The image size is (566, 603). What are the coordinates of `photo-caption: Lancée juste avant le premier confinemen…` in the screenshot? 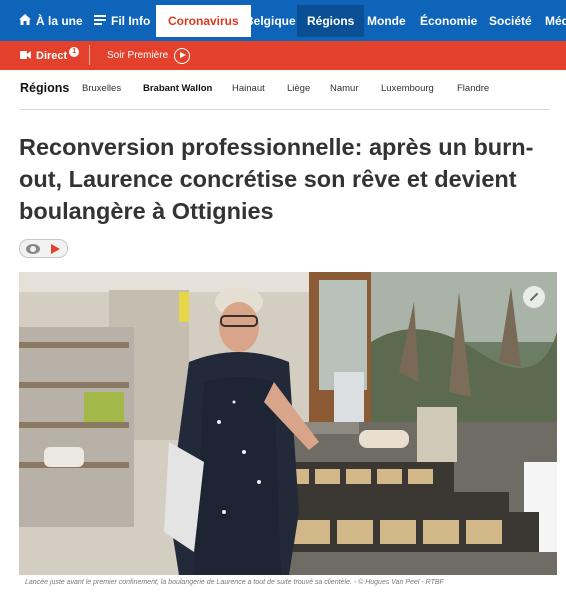 It's located at (234, 582).